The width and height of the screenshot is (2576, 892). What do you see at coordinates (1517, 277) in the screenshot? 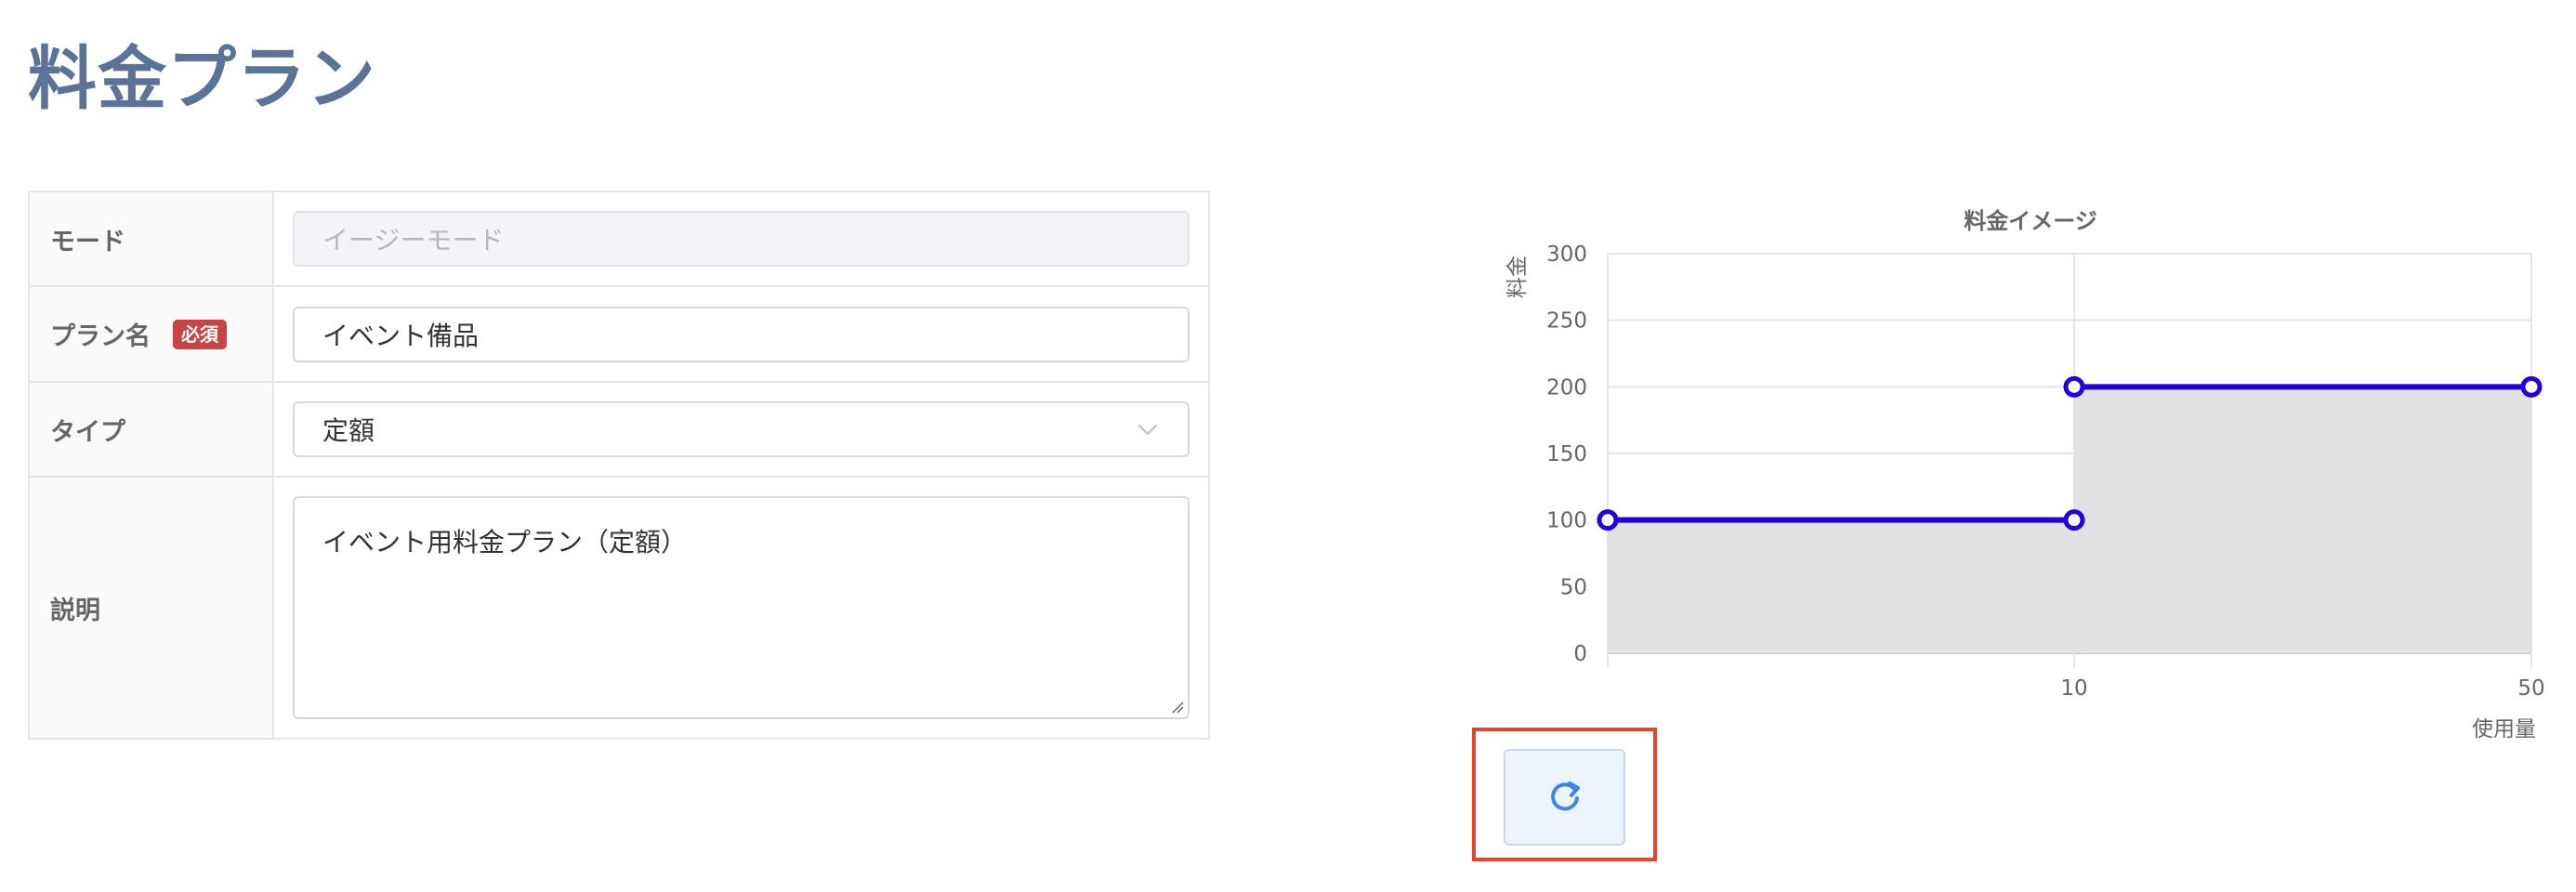
I see `y-axis-label: 料金` at bounding box center [1517, 277].